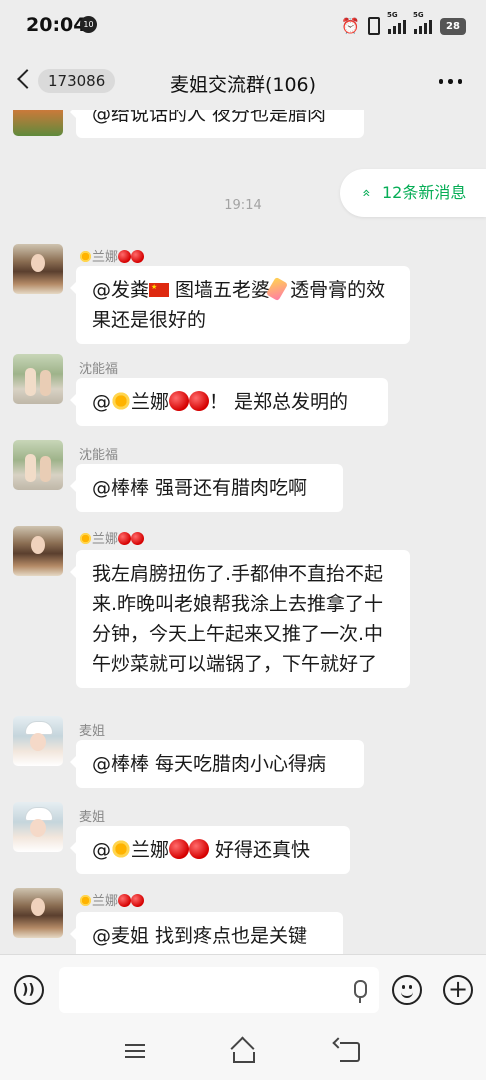 The image size is (486, 1080). What do you see at coordinates (88, 24) in the screenshot?
I see `notification-badge-icon: 10` at bounding box center [88, 24].